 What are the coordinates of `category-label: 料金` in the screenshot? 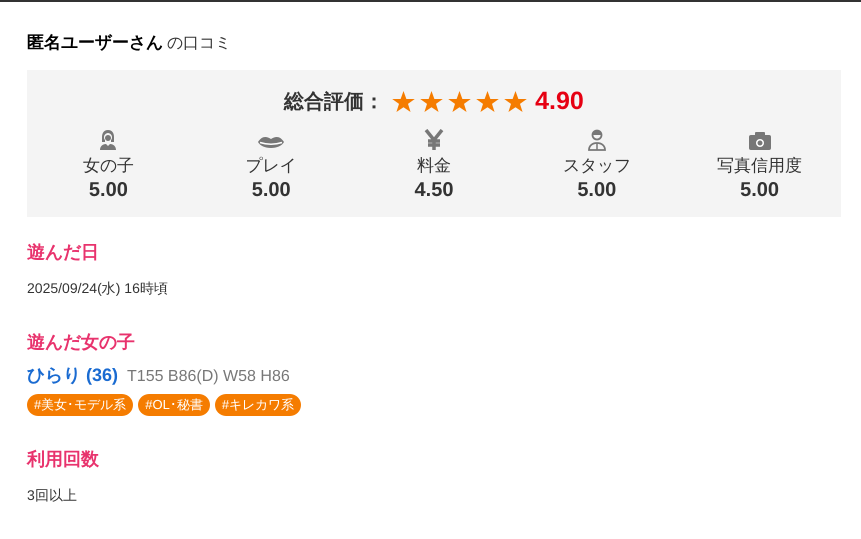 It's located at (433, 165).